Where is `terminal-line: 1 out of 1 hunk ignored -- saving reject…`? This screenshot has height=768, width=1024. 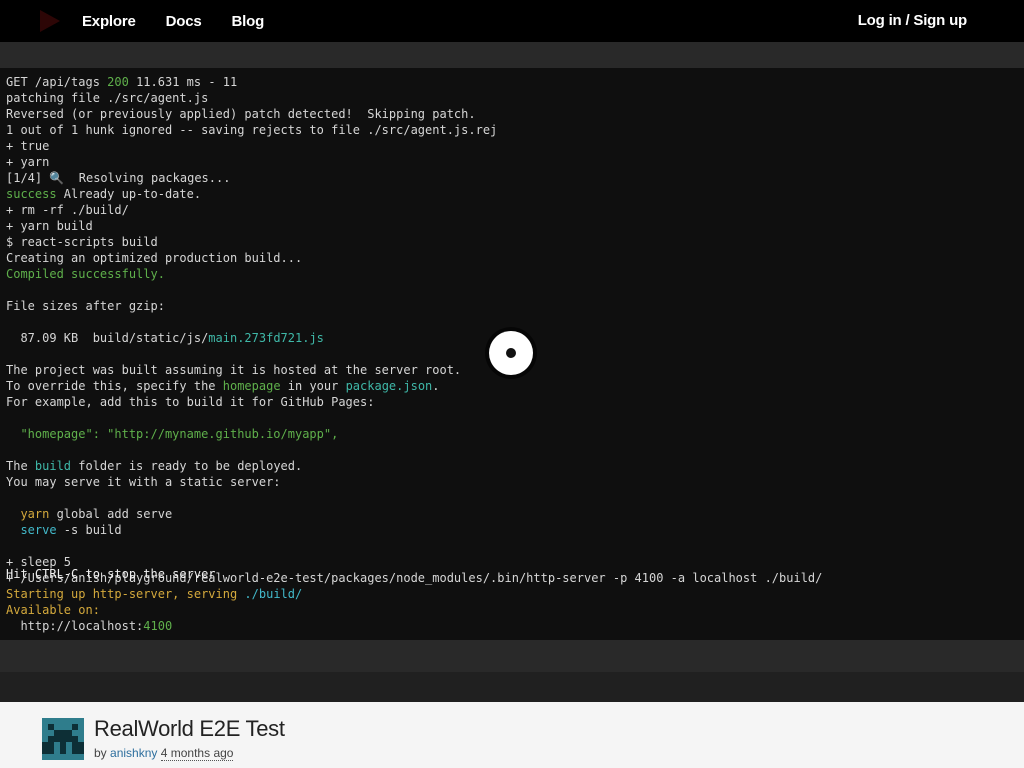
terminal-line: 1 out of 1 hunk ignored -- saving reject… is located at coordinates (414, 130).